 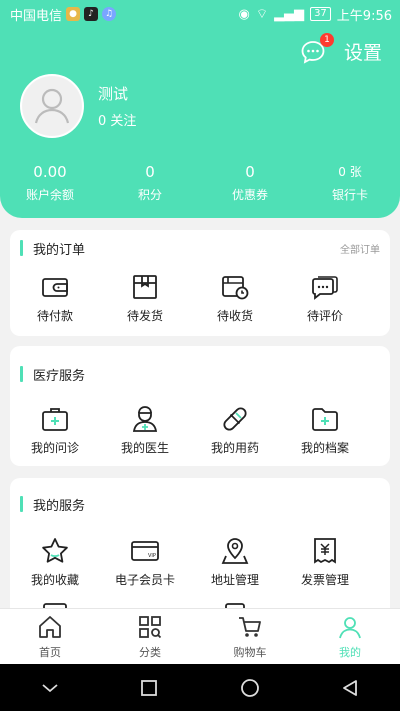 I want to click on order-label: 待收货, so click(x=234, y=316).